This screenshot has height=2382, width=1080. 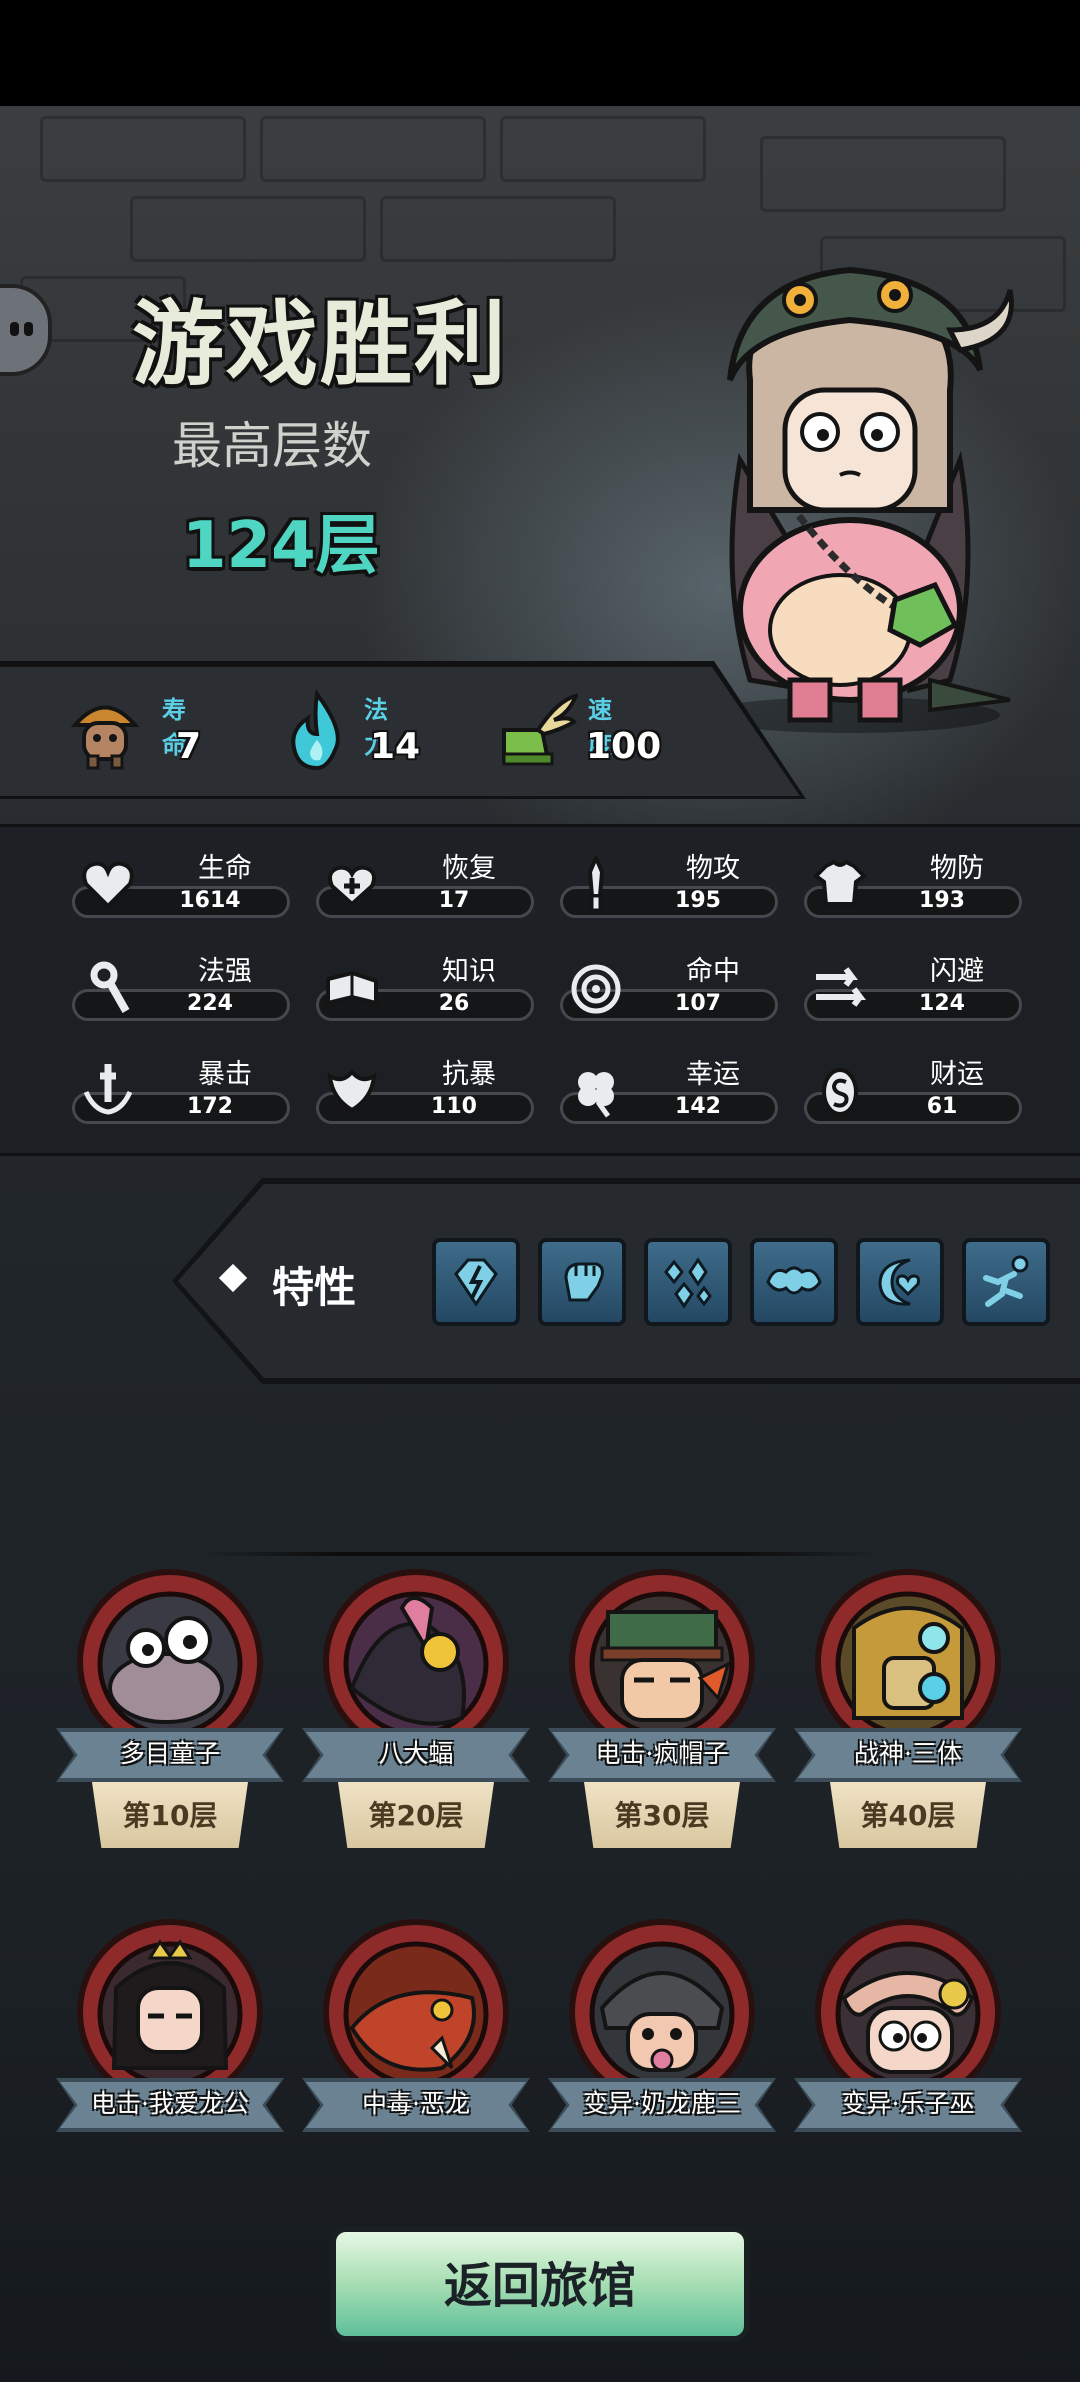 What do you see at coordinates (908, 2012) in the screenshot?
I see `boss-portrait-jester-witch` at bounding box center [908, 2012].